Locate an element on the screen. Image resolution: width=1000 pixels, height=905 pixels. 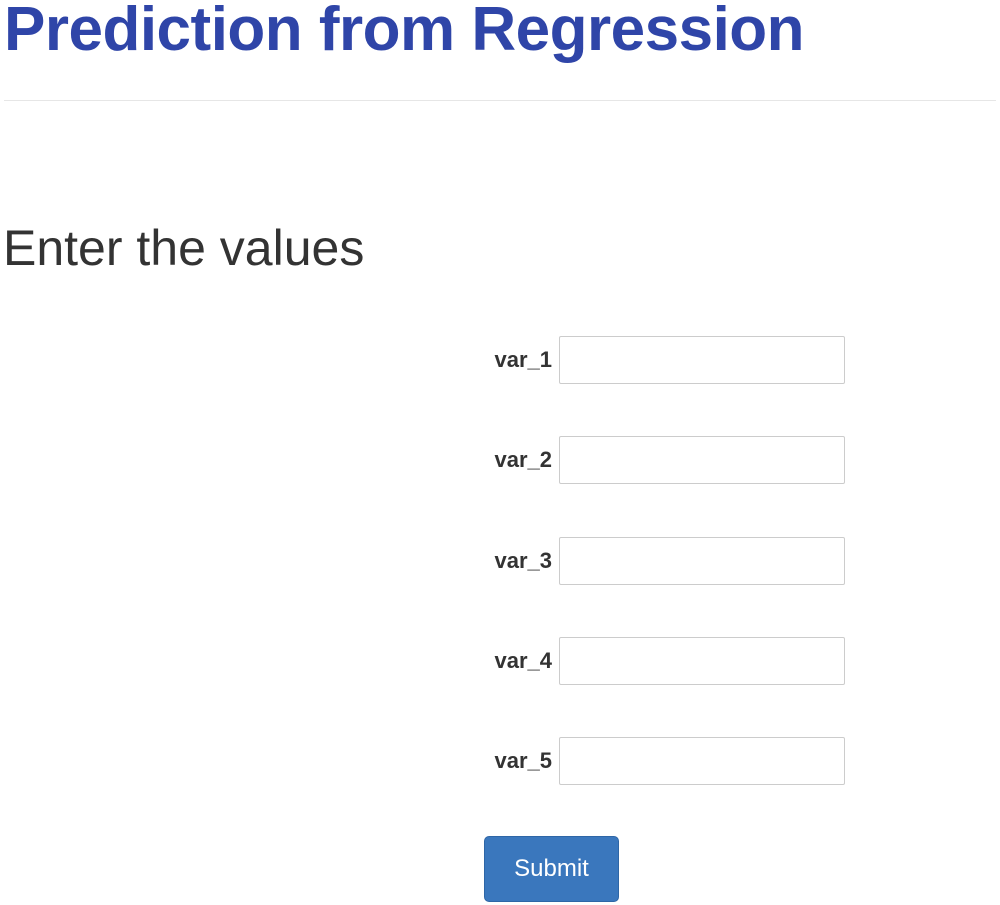
form-row-var-5: var_5 is located at coordinates (660, 761).